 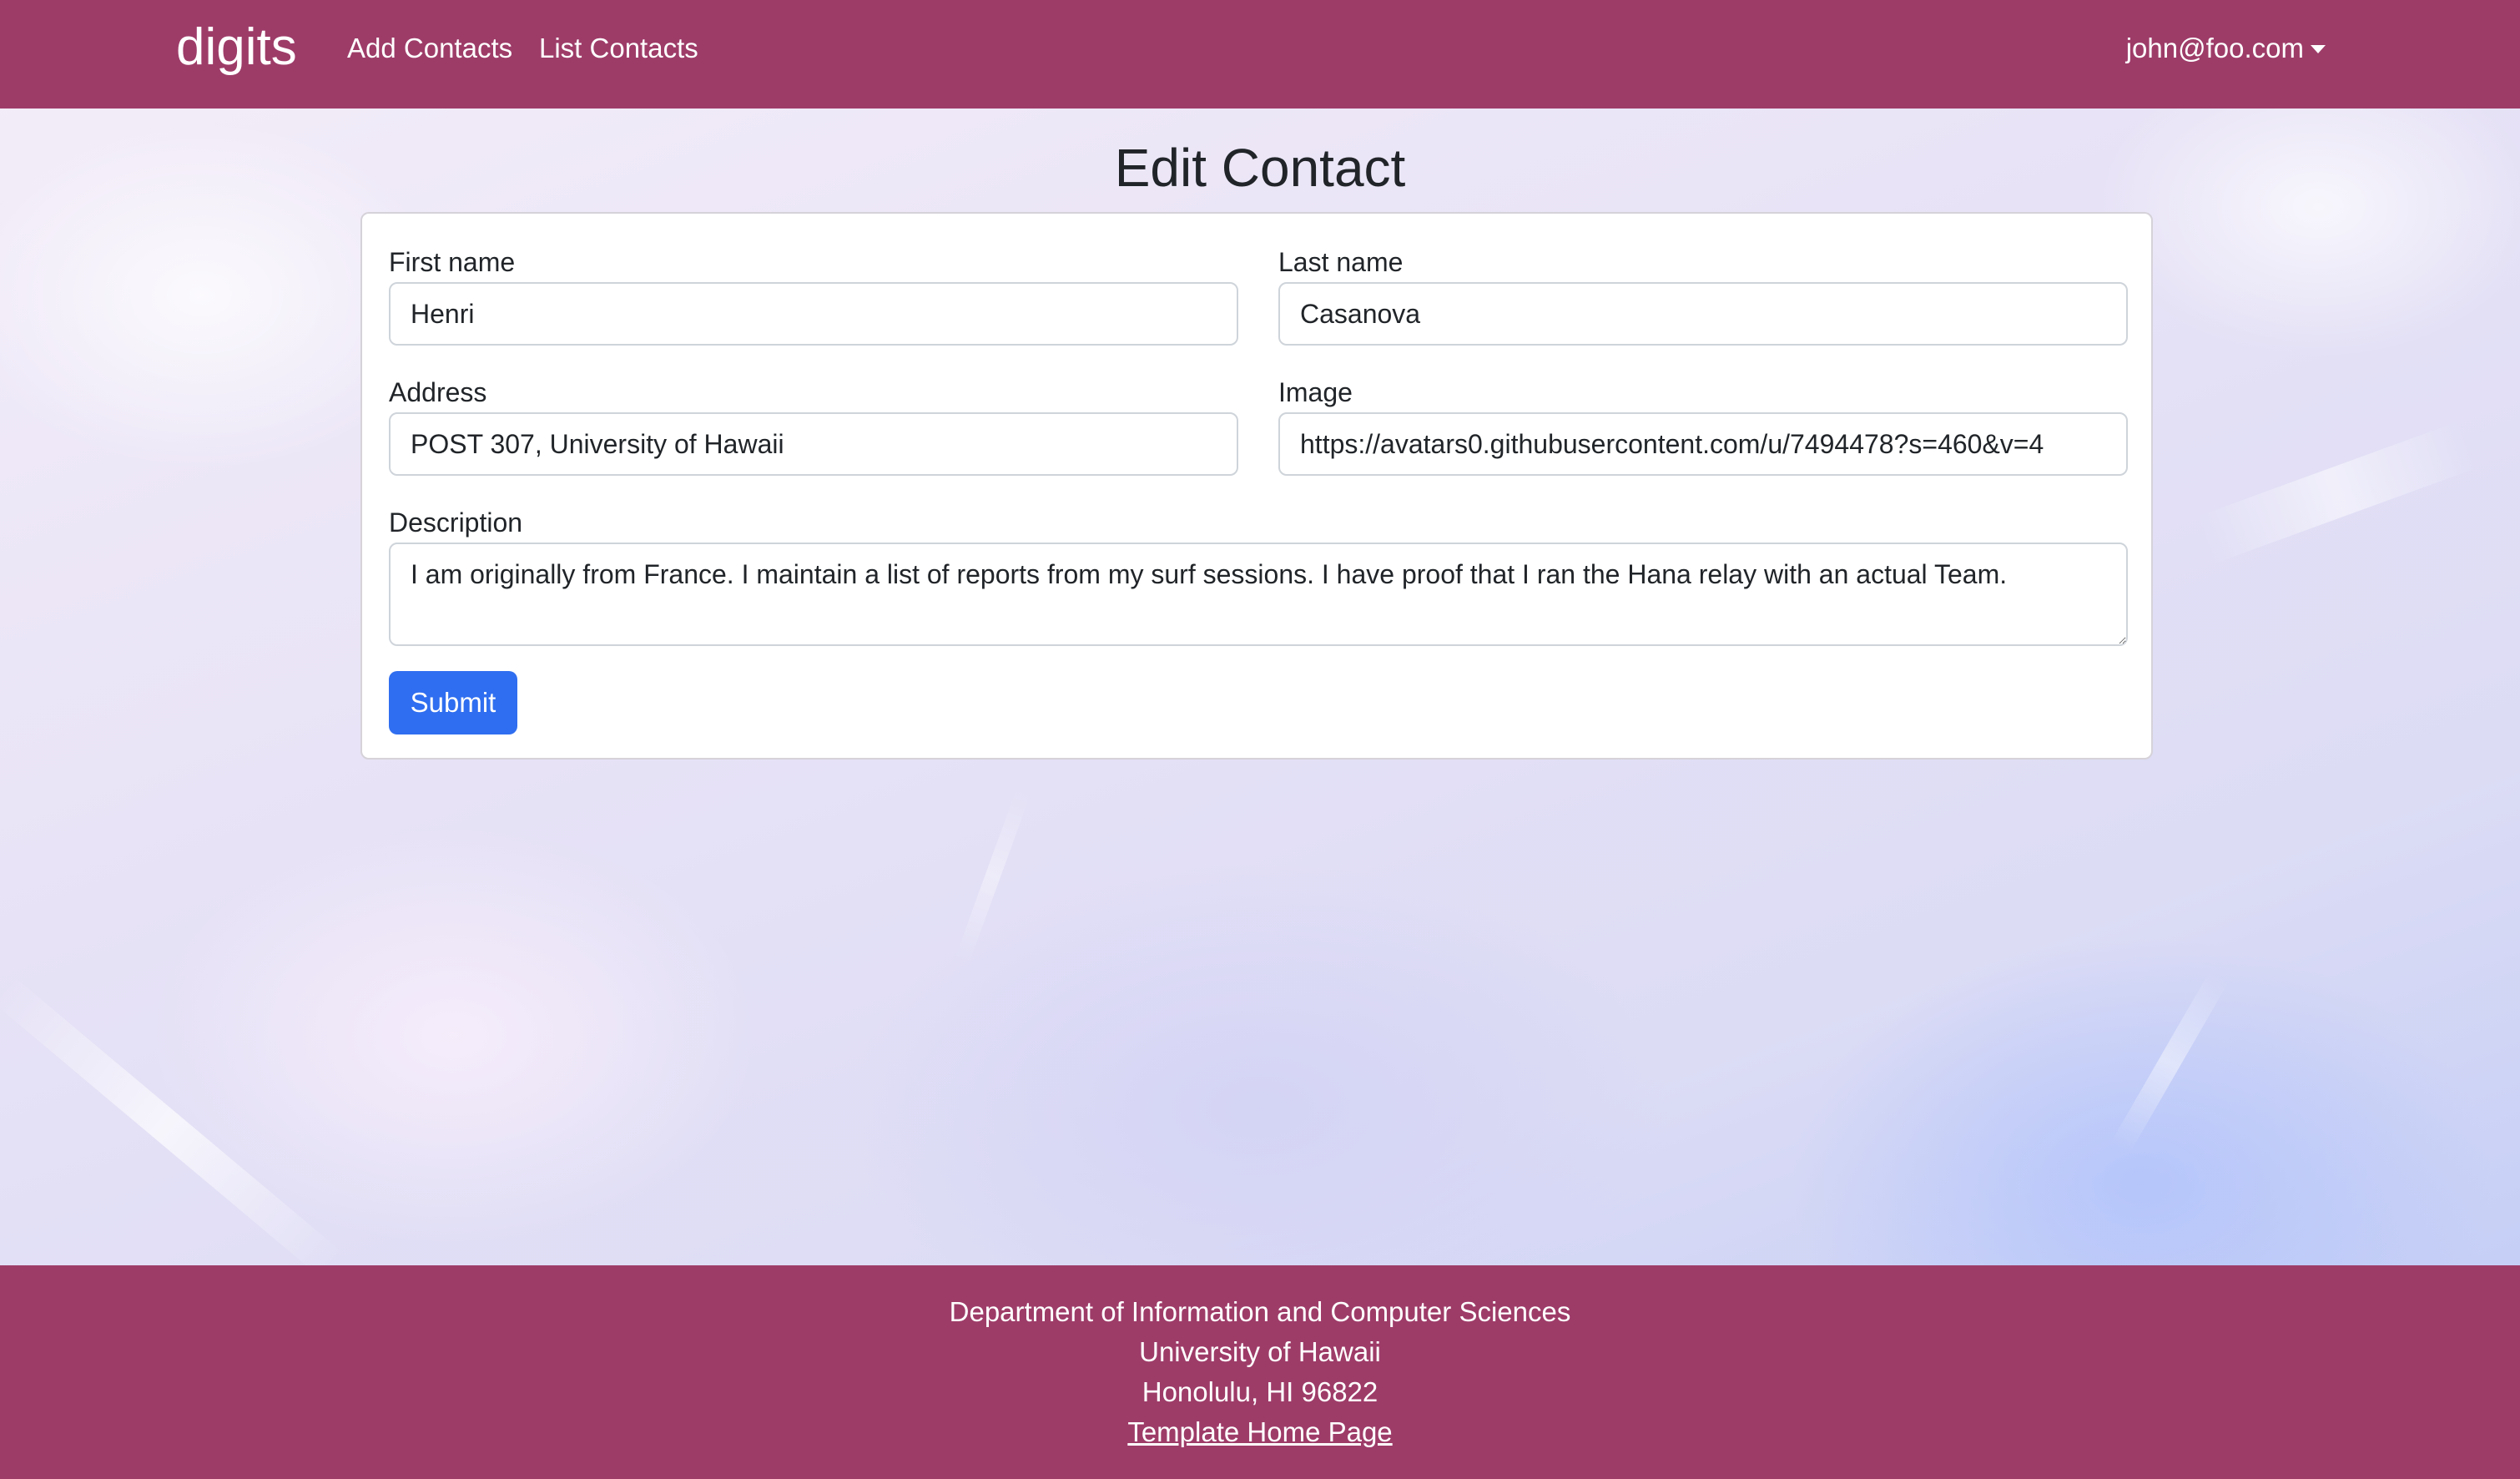 I want to click on last-name-label: Last name, so click(x=1341, y=262).